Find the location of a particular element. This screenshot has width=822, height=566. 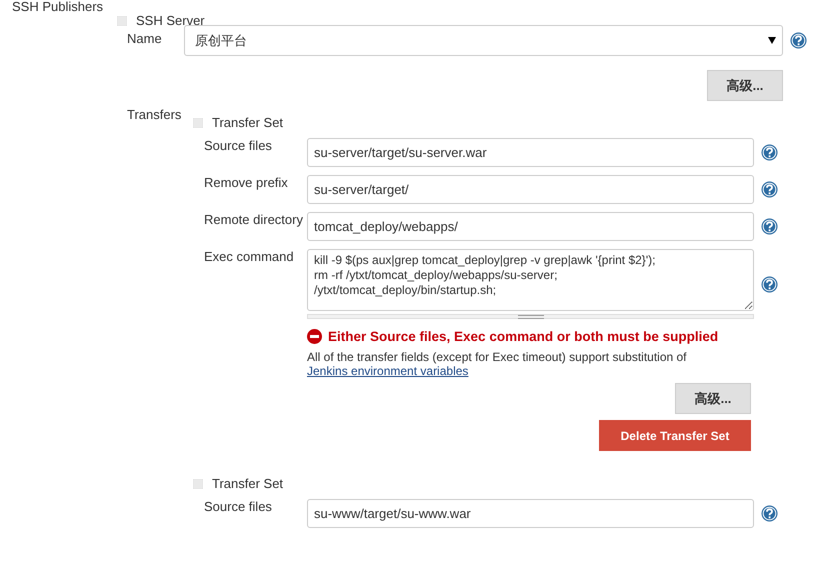

dropdown-caret-icon is located at coordinates (772, 40).